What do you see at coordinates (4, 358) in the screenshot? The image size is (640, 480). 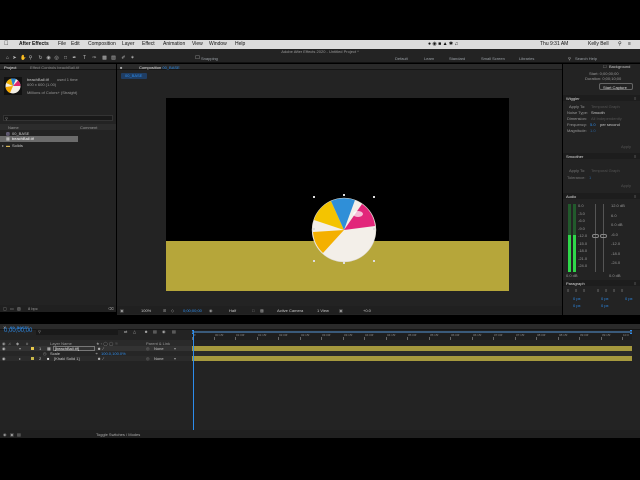 I see `visibility-icon: ◉` at bounding box center [4, 358].